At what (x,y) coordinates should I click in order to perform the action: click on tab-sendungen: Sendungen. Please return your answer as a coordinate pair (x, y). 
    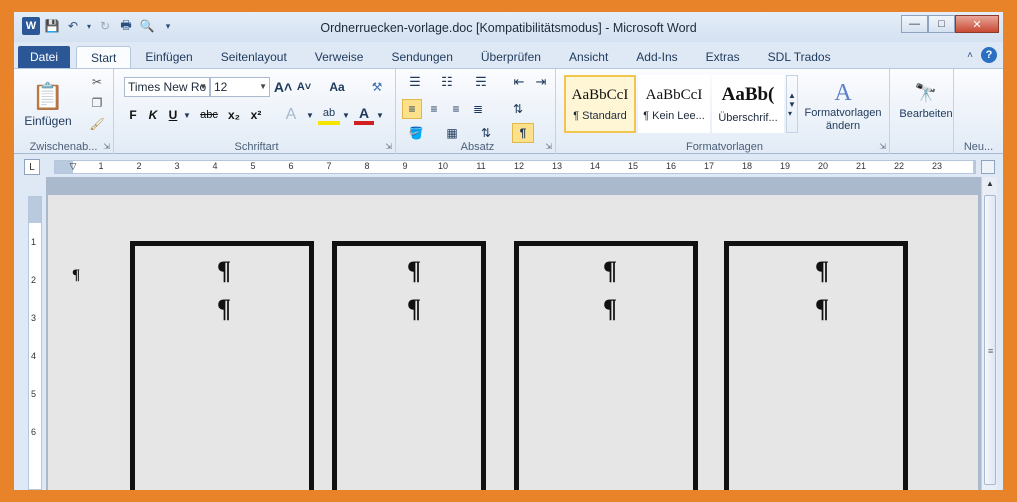
    Looking at the image, I should click on (421, 57).